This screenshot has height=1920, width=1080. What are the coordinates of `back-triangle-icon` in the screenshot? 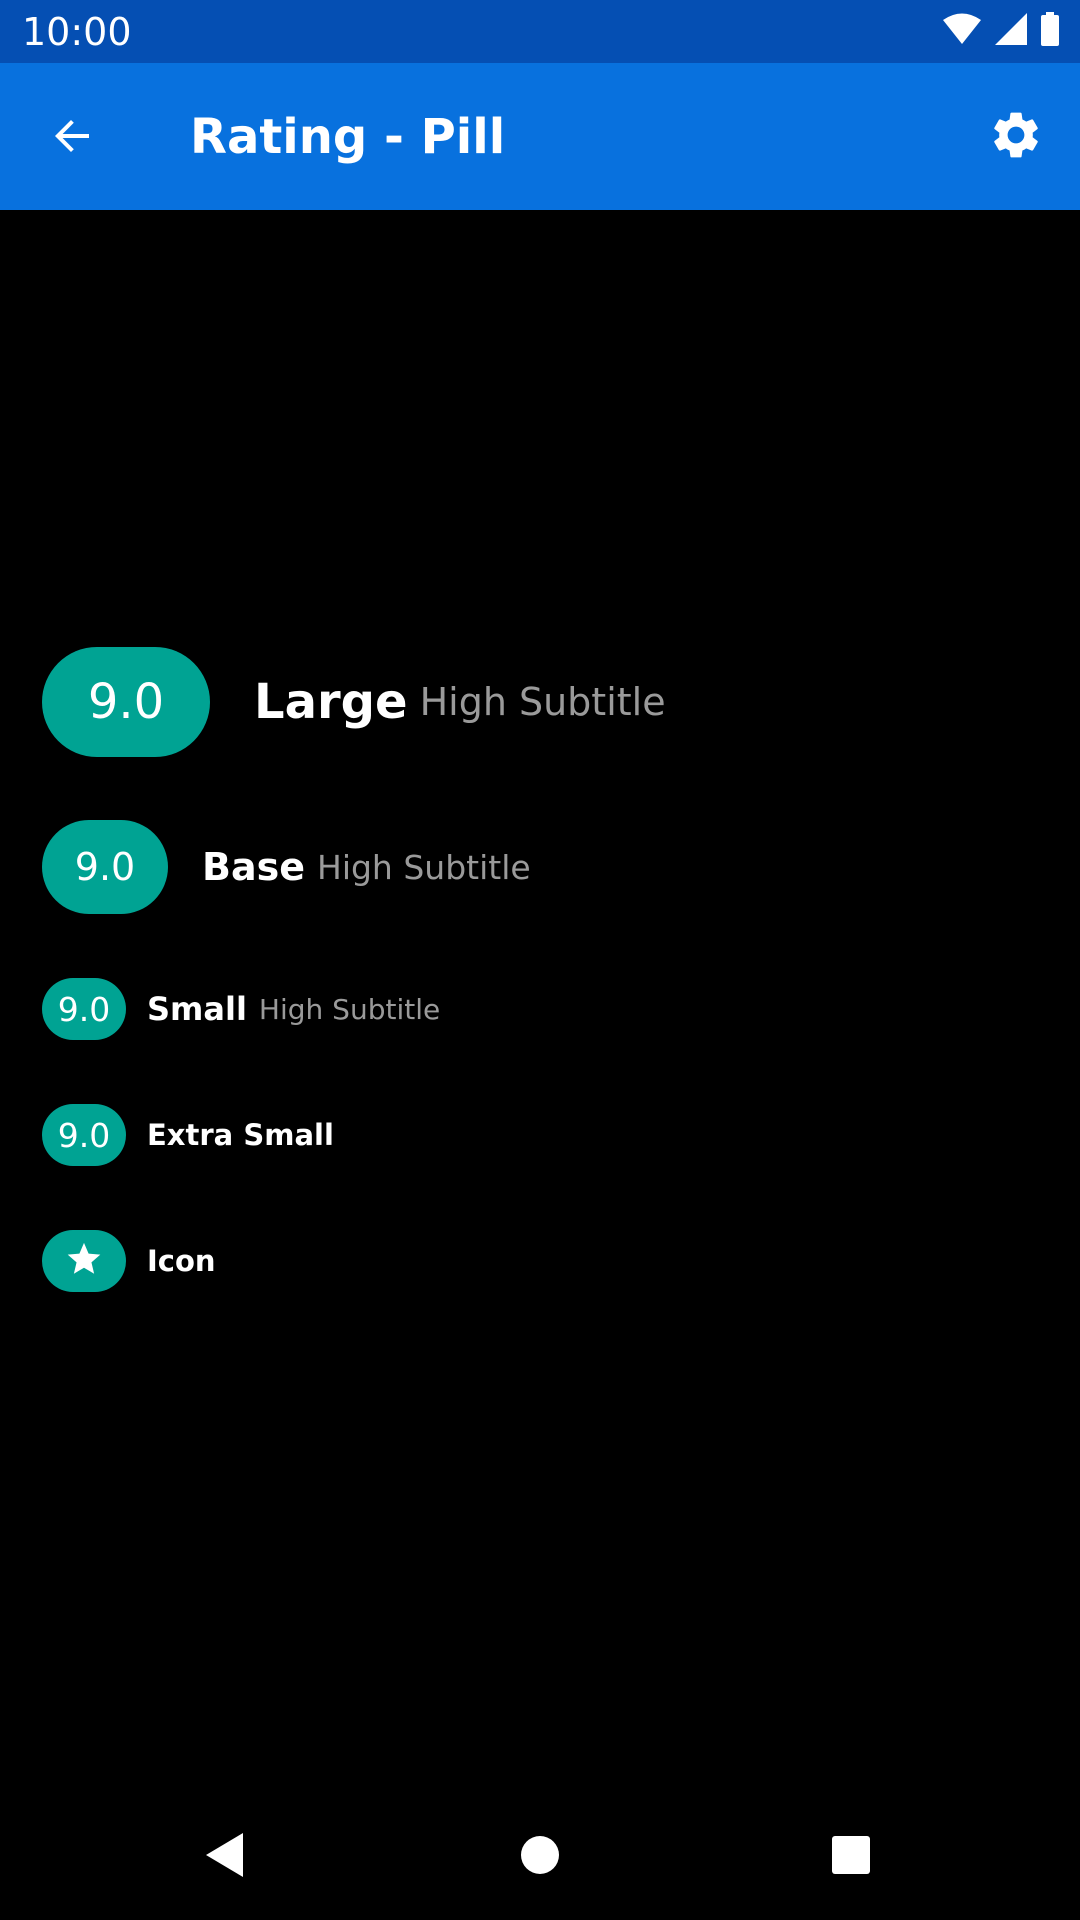 It's located at (225, 1857).